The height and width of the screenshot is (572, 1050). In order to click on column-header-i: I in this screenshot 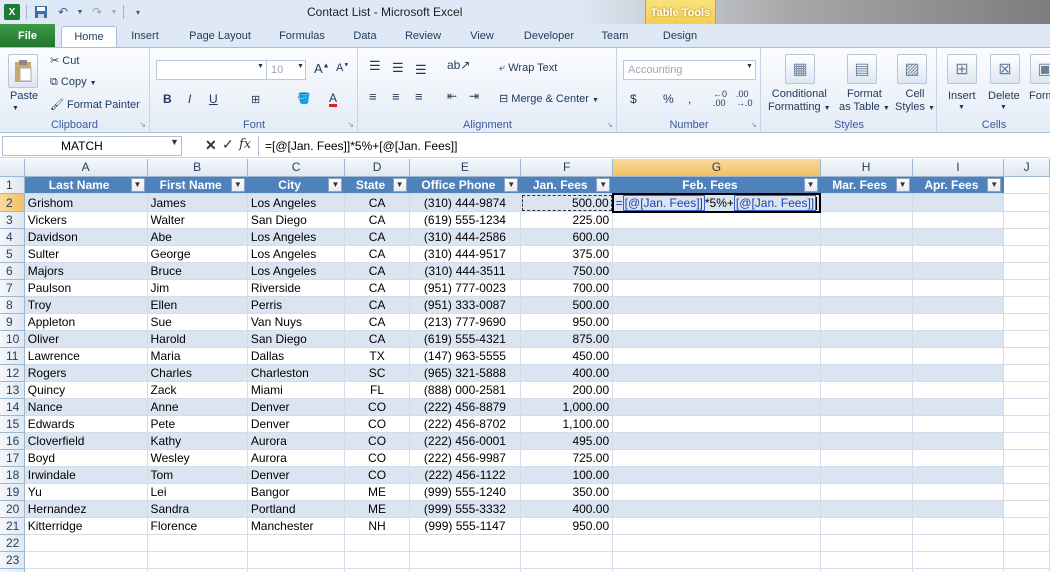, I will do `click(958, 168)`.